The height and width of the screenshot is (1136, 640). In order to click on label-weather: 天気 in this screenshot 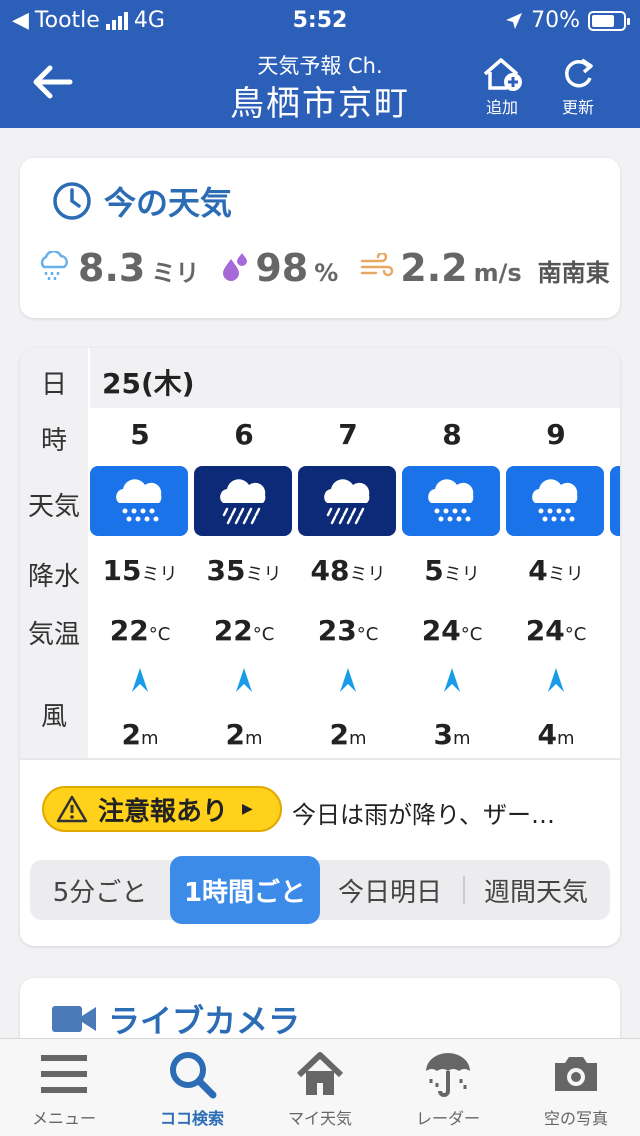, I will do `click(53, 507)`.